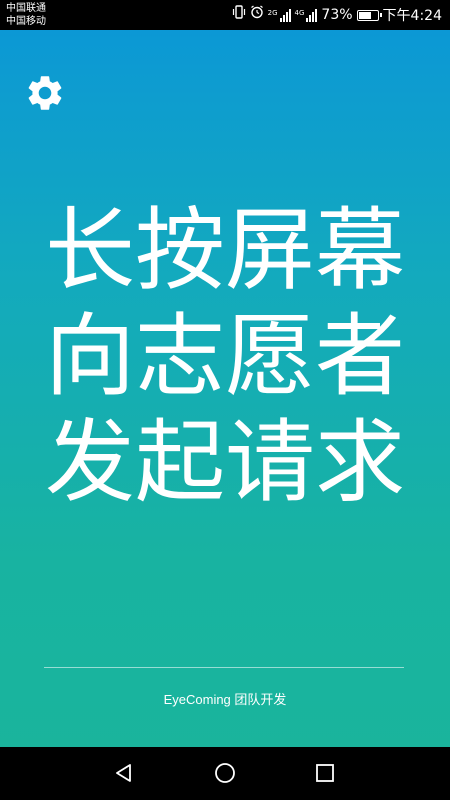 This screenshot has height=800, width=450. I want to click on recents-square-icon, so click(325, 773).